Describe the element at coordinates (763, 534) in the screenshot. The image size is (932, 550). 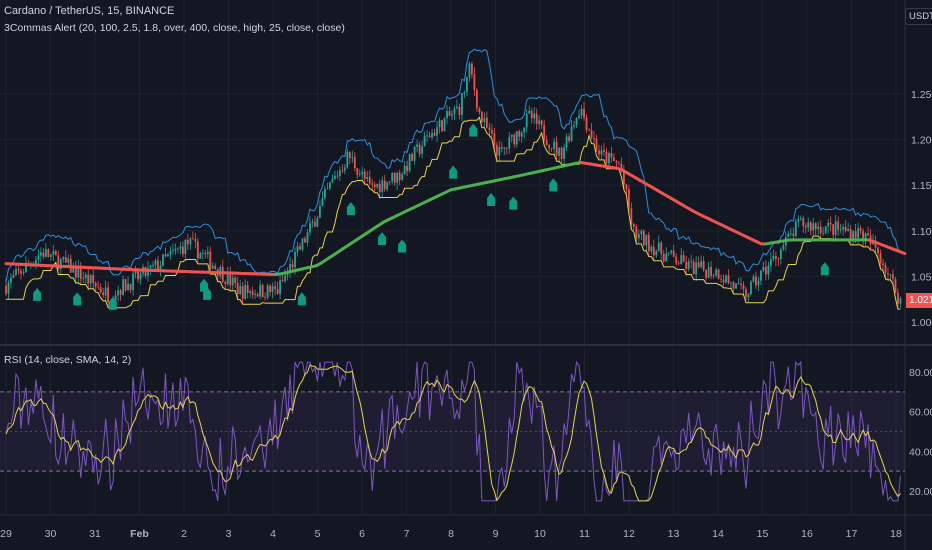
I see `time-tick: 15` at that location.